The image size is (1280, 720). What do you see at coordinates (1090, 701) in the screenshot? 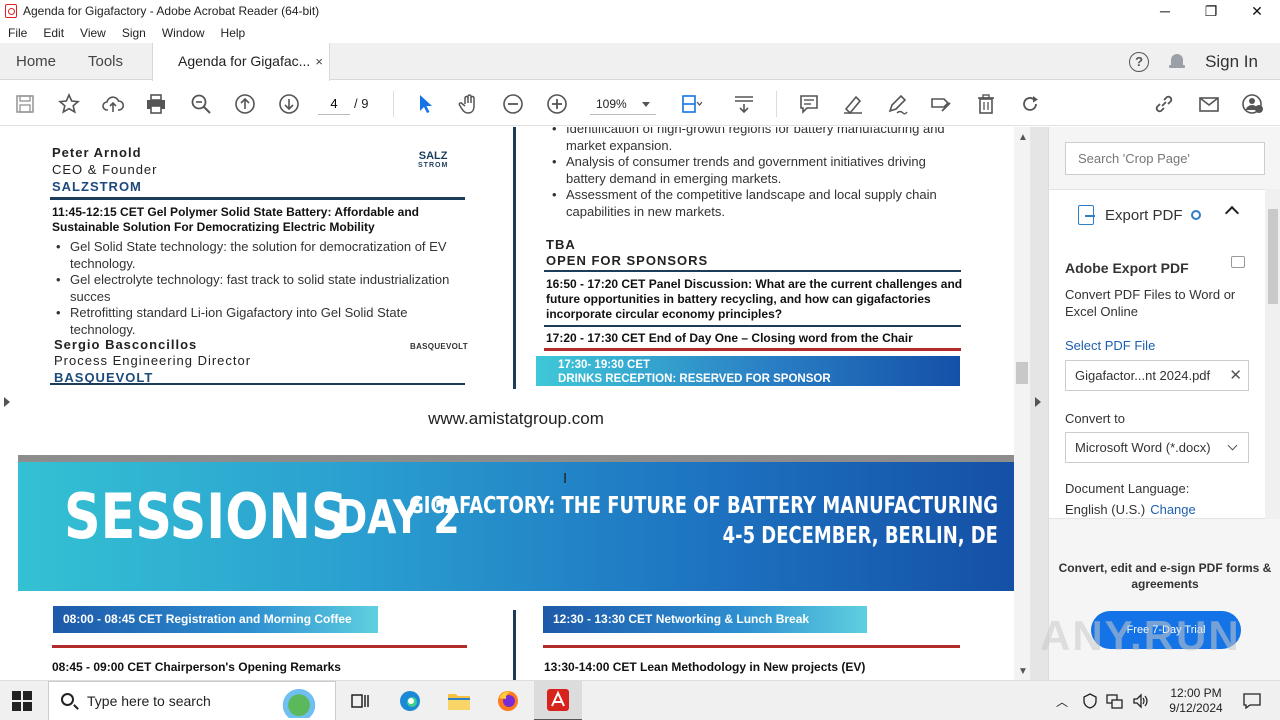
I see `security-shield-icon` at bounding box center [1090, 701].